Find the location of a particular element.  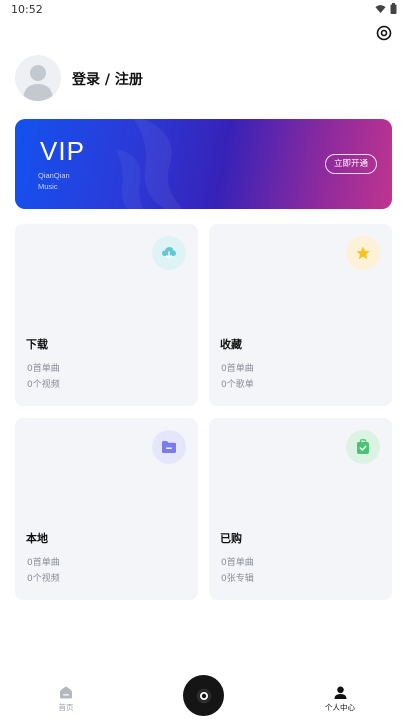

cloud-download-icon is located at coordinates (169, 253).